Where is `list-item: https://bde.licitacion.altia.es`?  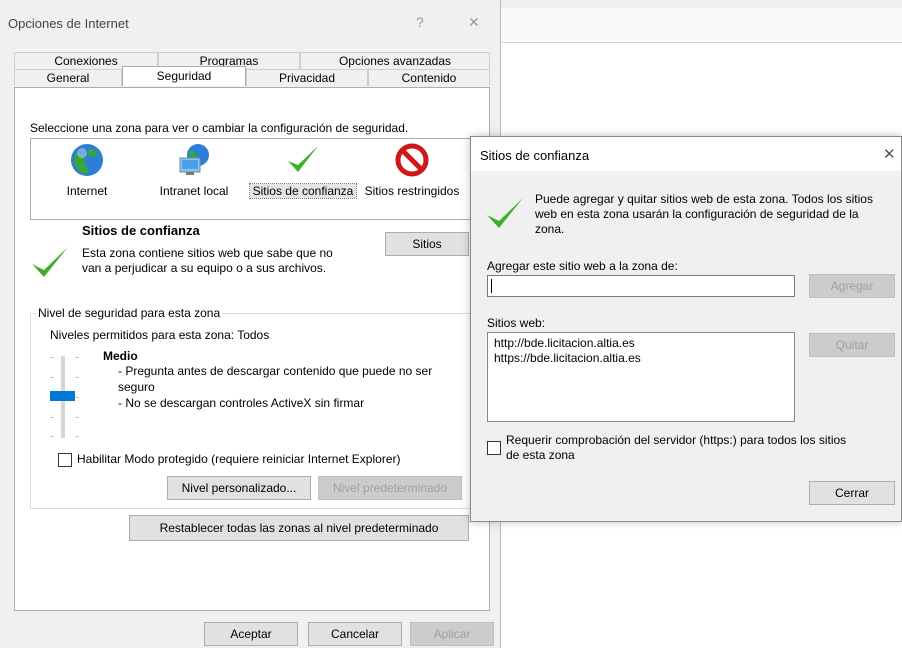 list-item: https://bde.licitacion.altia.es is located at coordinates (567, 358).